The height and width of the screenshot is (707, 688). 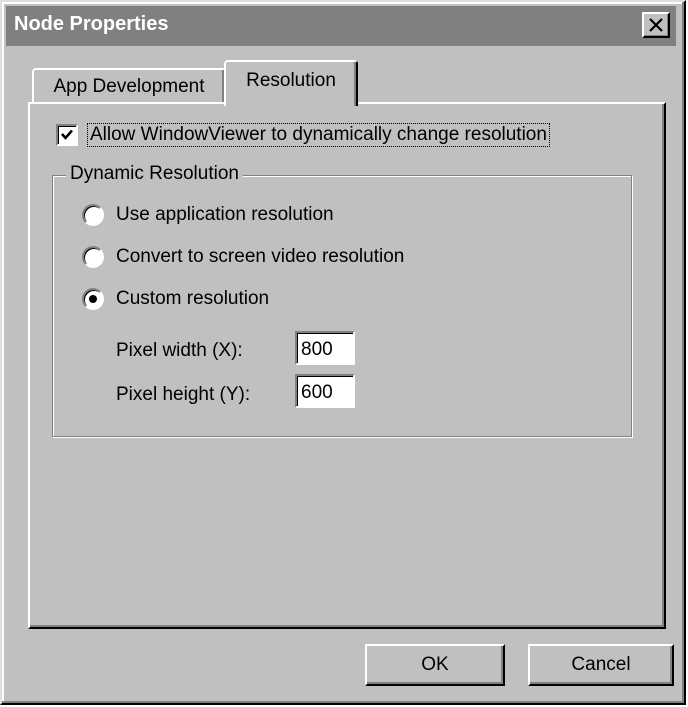 I want to click on use-application-resolution-label: Use application resolution, so click(x=225, y=215).